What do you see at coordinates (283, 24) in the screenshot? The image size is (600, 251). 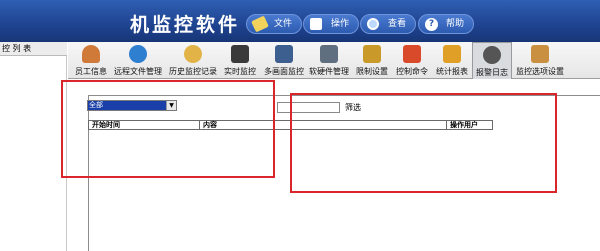 I see `menu-file-label: 文件` at bounding box center [283, 24].